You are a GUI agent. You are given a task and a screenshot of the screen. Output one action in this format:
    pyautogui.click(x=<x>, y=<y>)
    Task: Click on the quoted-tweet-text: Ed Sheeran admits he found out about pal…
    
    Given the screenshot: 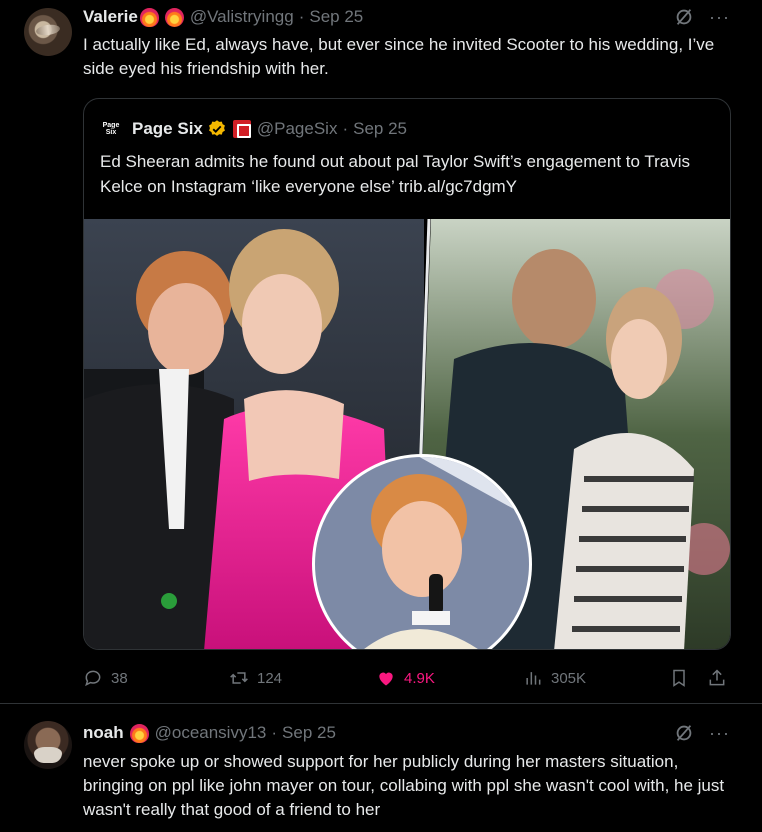 What is the action you would take?
    pyautogui.click(x=395, y=174)
    